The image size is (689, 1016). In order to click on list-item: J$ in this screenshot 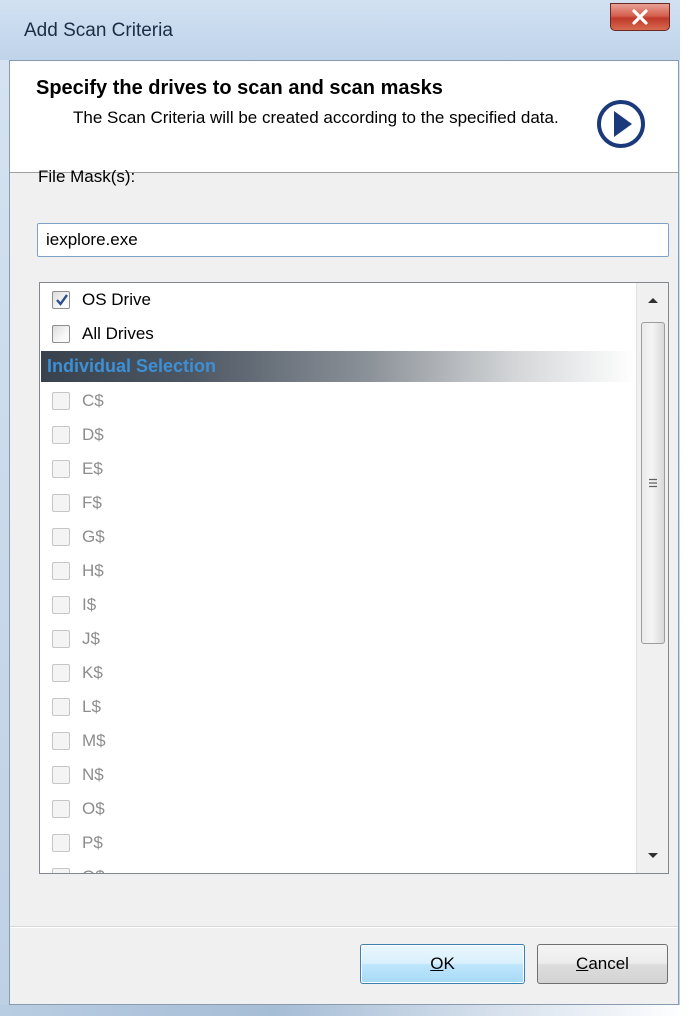, I will do `click(337, 639)`.